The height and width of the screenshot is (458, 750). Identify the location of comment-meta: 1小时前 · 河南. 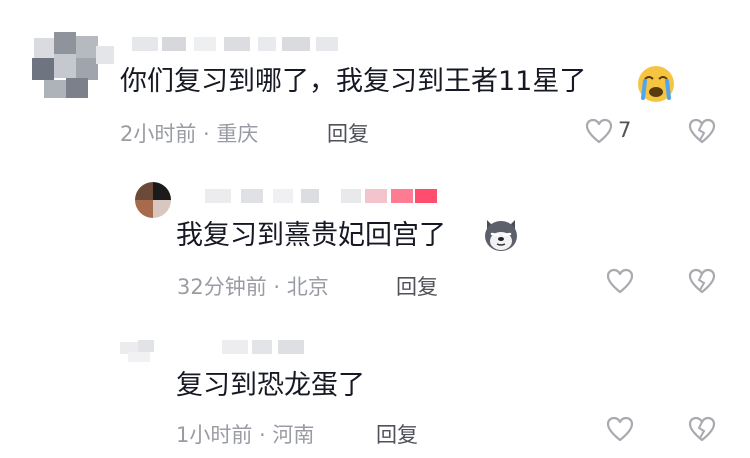
(245, 435).